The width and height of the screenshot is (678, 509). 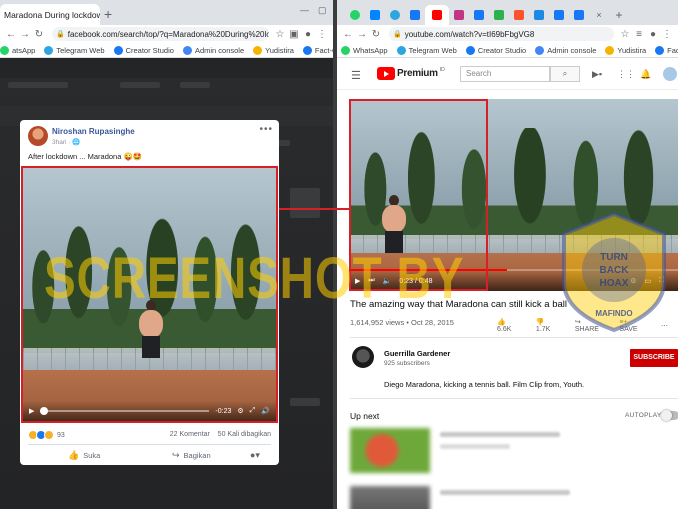 What do you see at coordinates (459, 15) in the screenshot?
I see `tab-instagram` at bounding box center [459, 15].